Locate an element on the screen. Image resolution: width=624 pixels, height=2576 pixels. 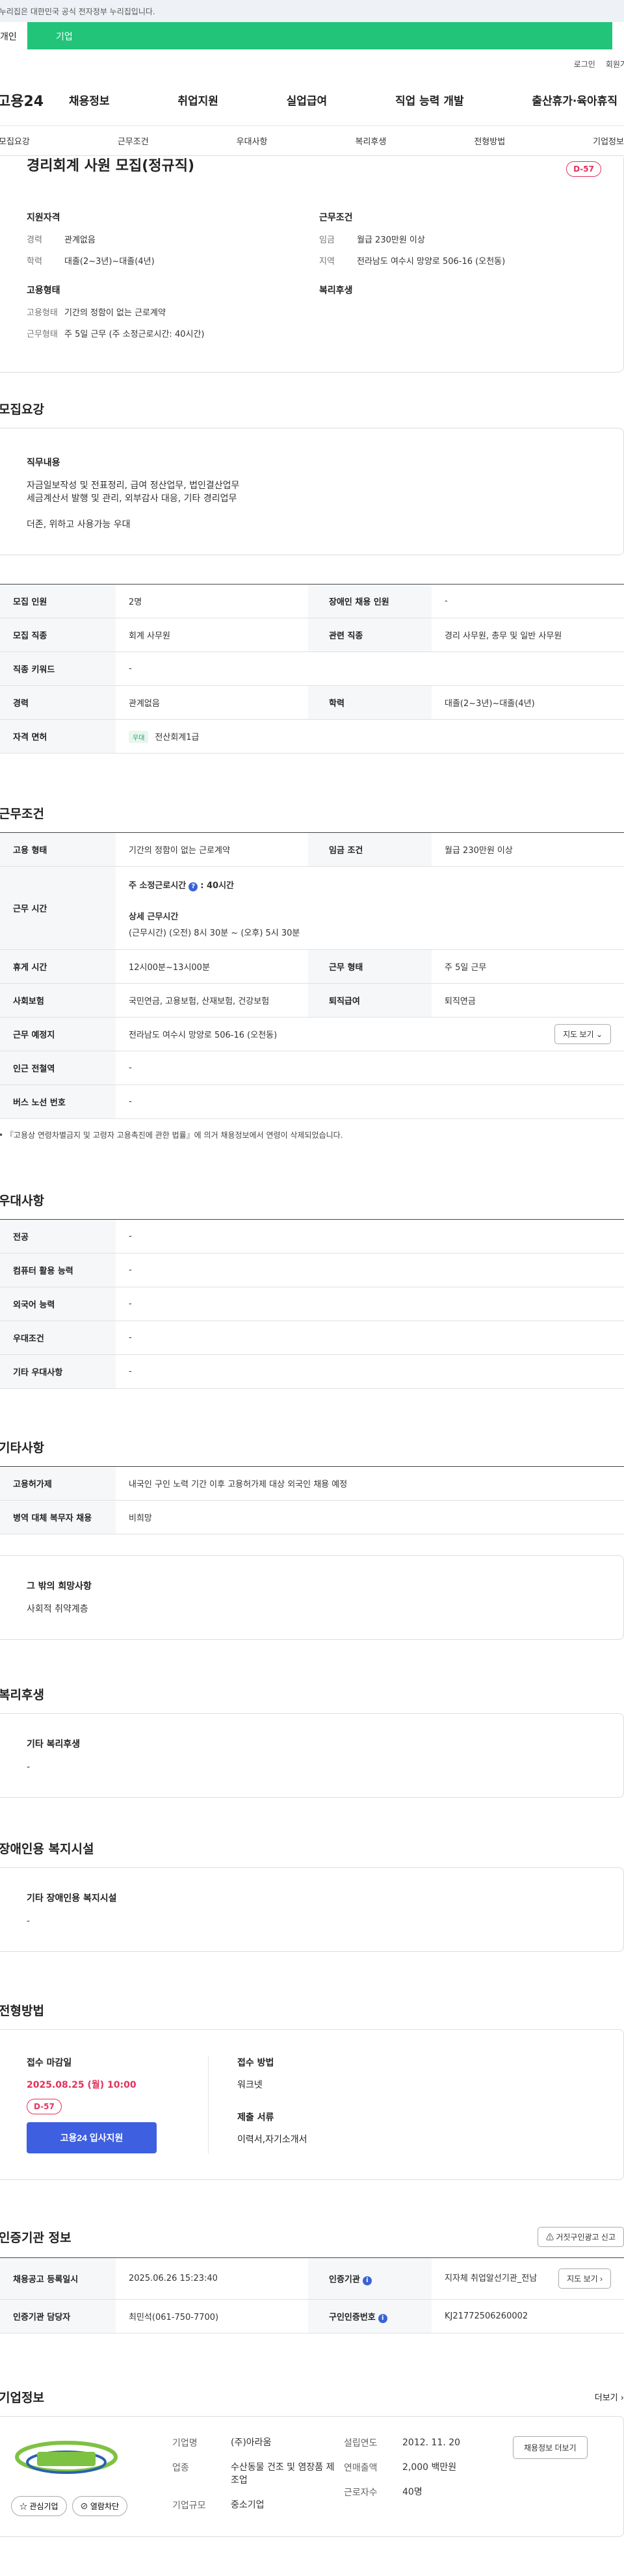
map-view-label: 지도 보기 is located at coordinates (578, 1034).